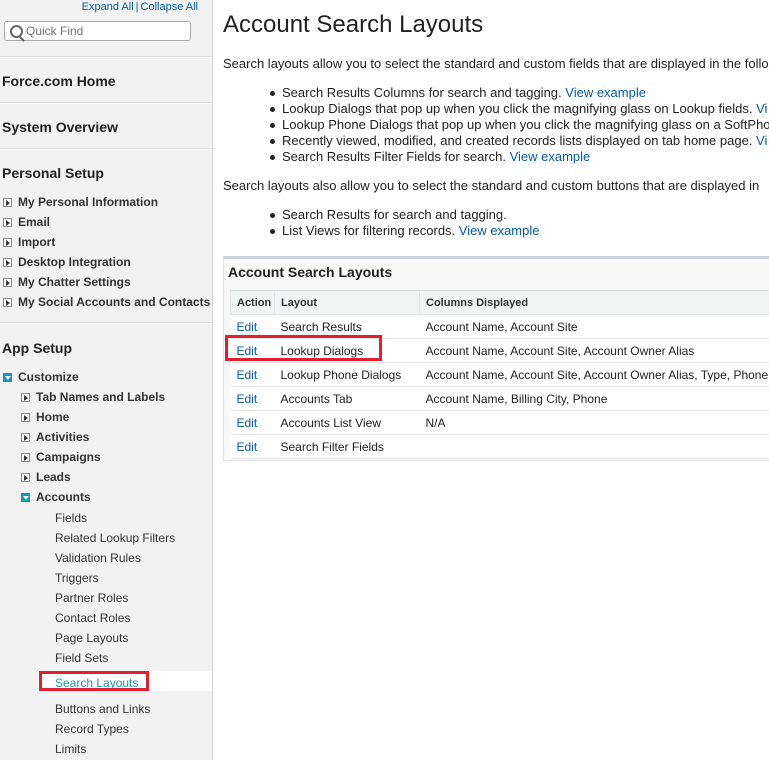 This screenshot has width=769, height=760. What do you see at coordinates (74, 282) in the screenshot?
I see `sidebar-item-label: My Chatter Settings` at bounding box center [74, 282].